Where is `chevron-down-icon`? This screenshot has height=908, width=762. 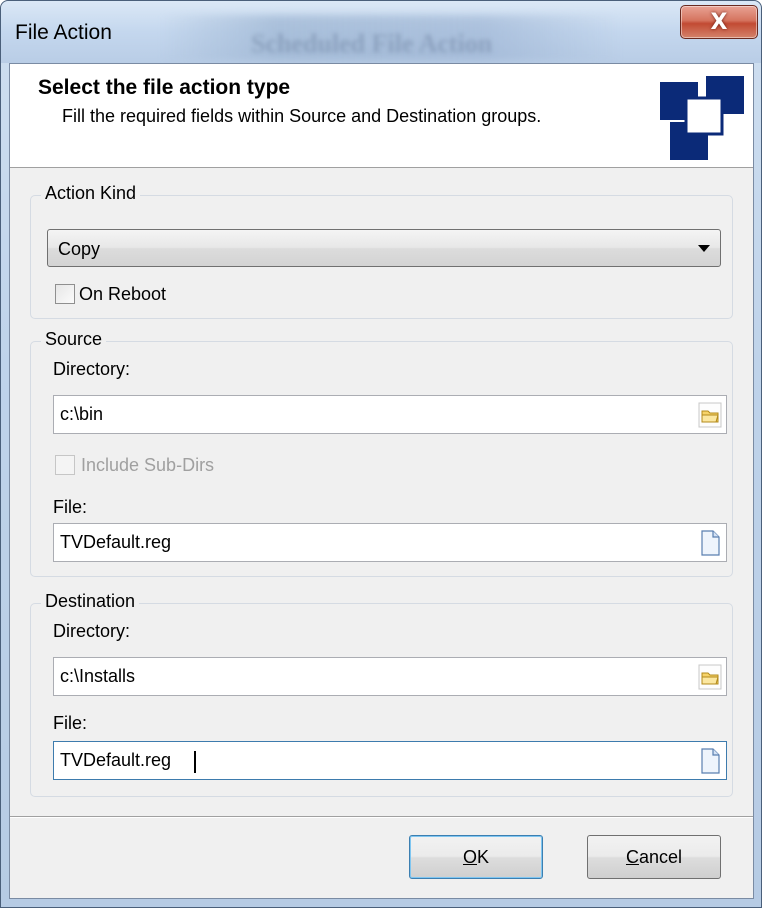
chevron-down-icon is located at coordinates (704, 248).